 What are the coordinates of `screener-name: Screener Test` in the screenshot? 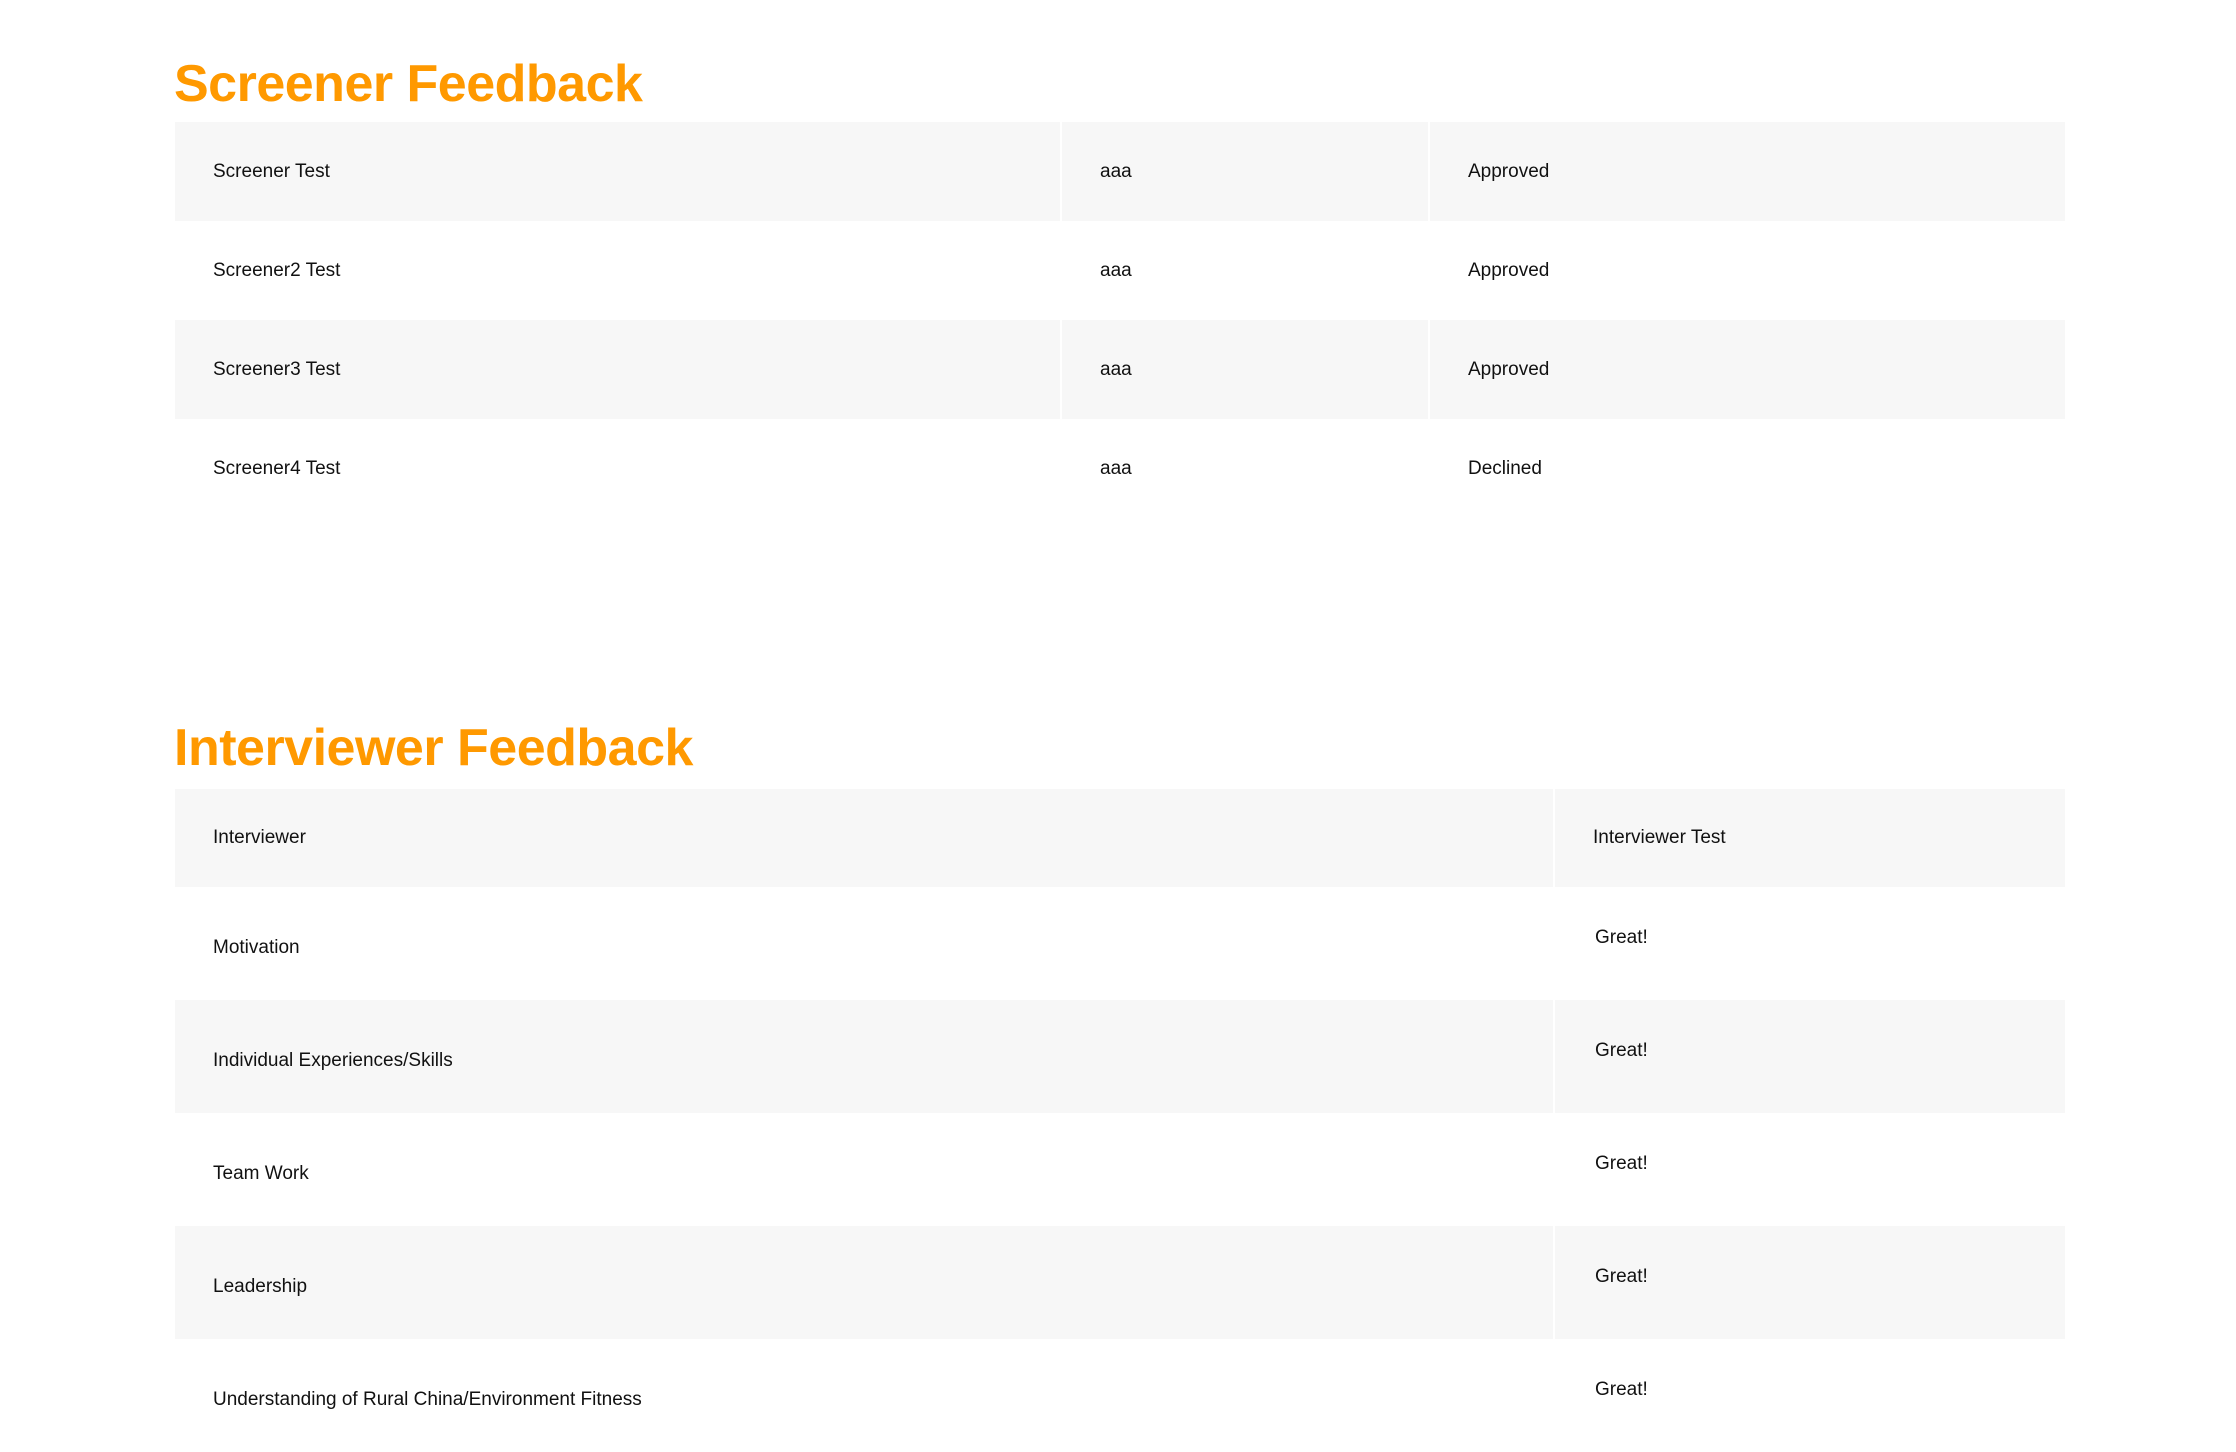 It's located at (617, 171).